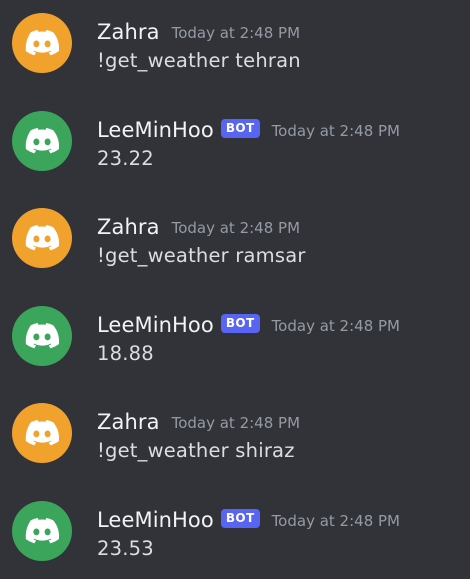 The width and height of the screenshot is (470, 579). I want to click on chat-message: LeeMinHoo BOT Today at 2:48 PM 18.88, so click(235, 341).